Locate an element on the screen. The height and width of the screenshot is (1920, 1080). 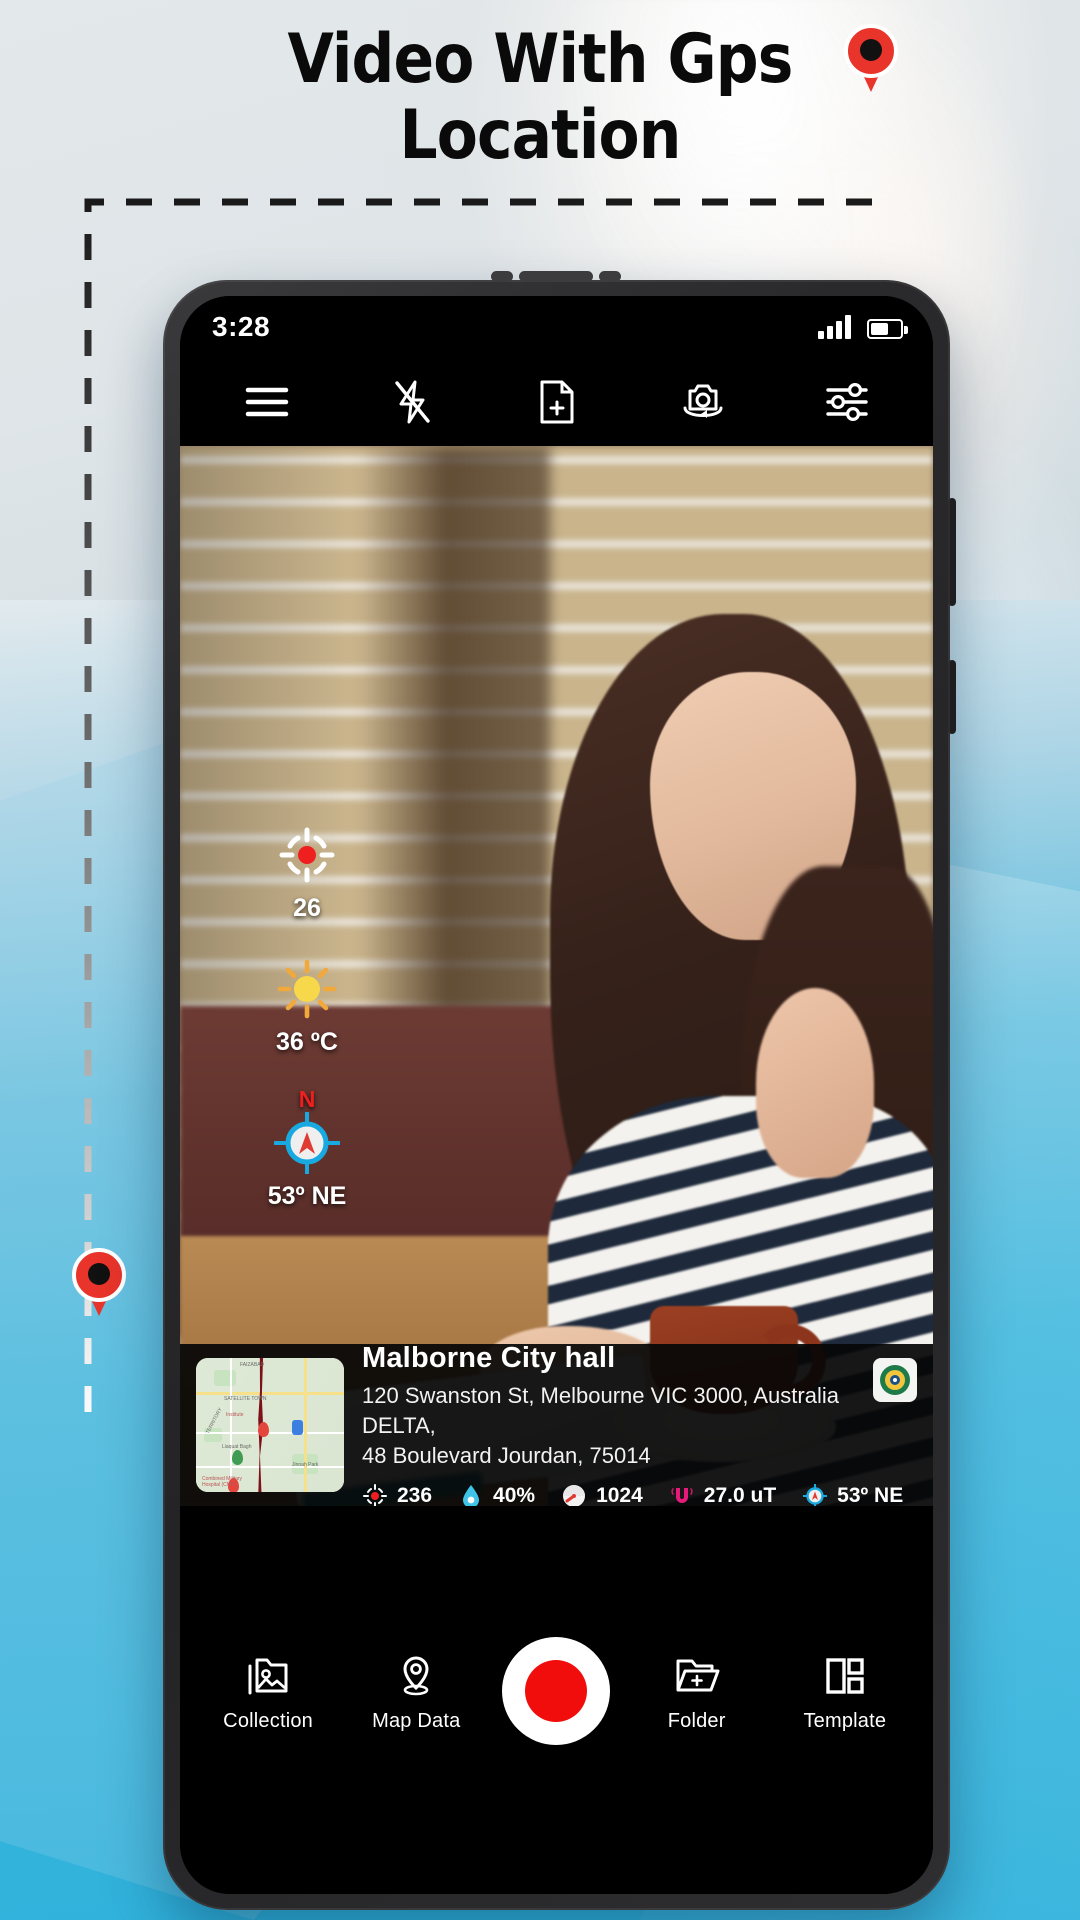
stat-pressure: 1024 is located at coordinates (602, 1495).